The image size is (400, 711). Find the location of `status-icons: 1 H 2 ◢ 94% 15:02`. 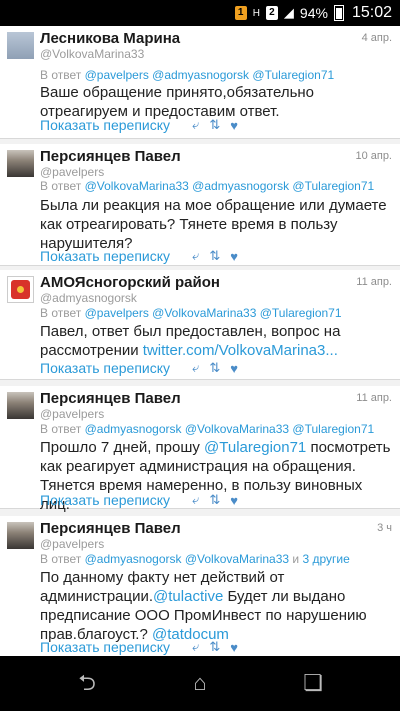

status-icons: 1 H 2 ◢ 94% 15:02 is located at coordinates (313, 13).